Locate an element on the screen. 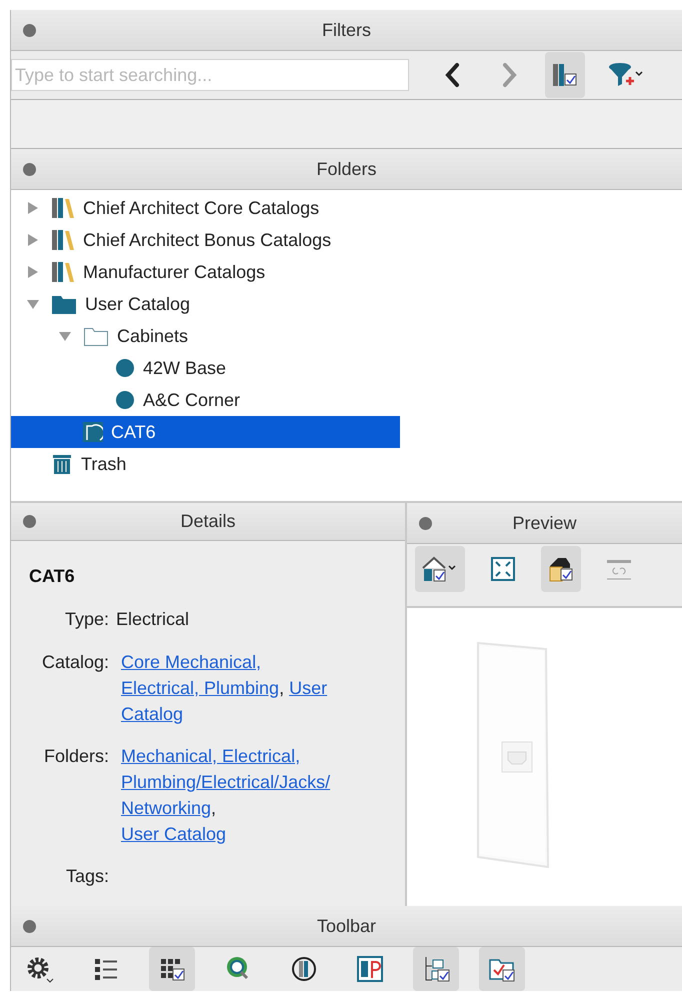 The width and height of the screenshot is (682, 994). link: Catalog is located at coordinates (152, 714).